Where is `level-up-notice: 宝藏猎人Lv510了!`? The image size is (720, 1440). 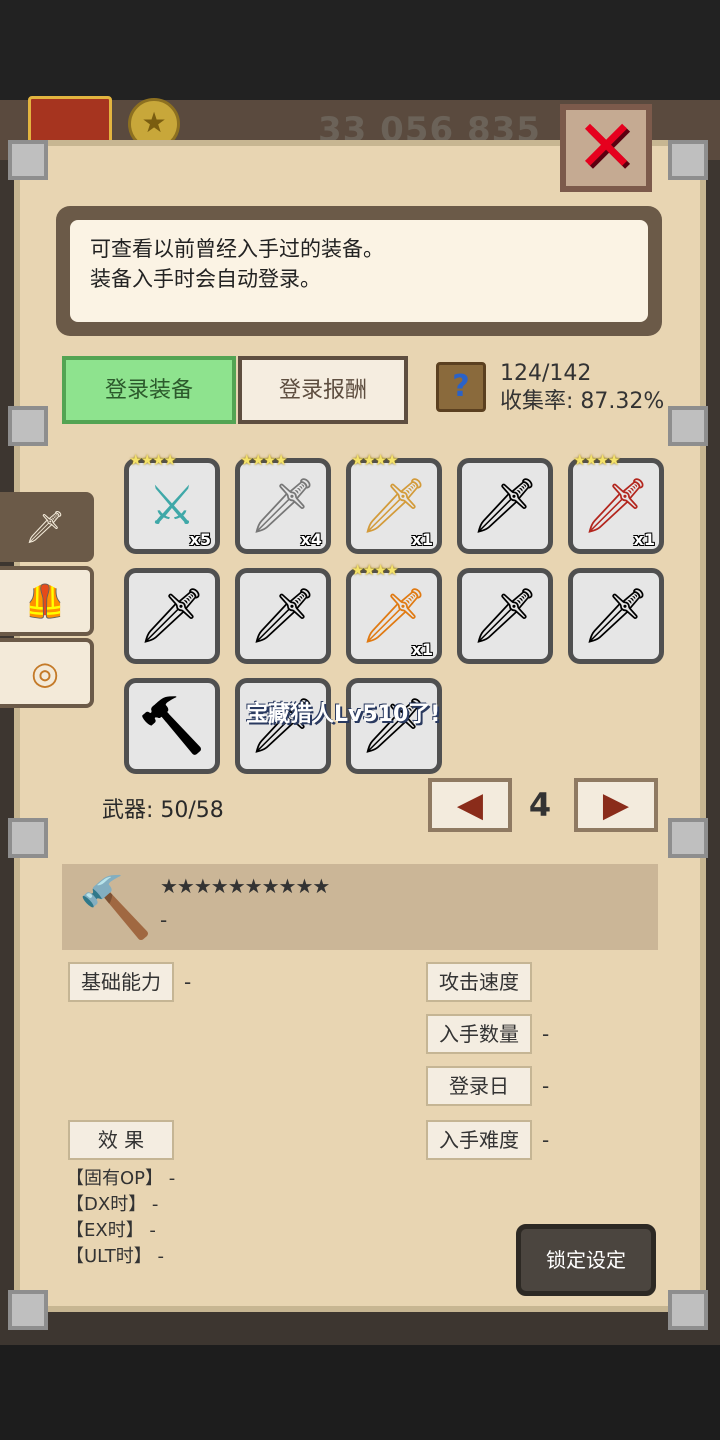
level-up-notice: 宝藏猎人Lv510了! is located at coordinates (343, 714).